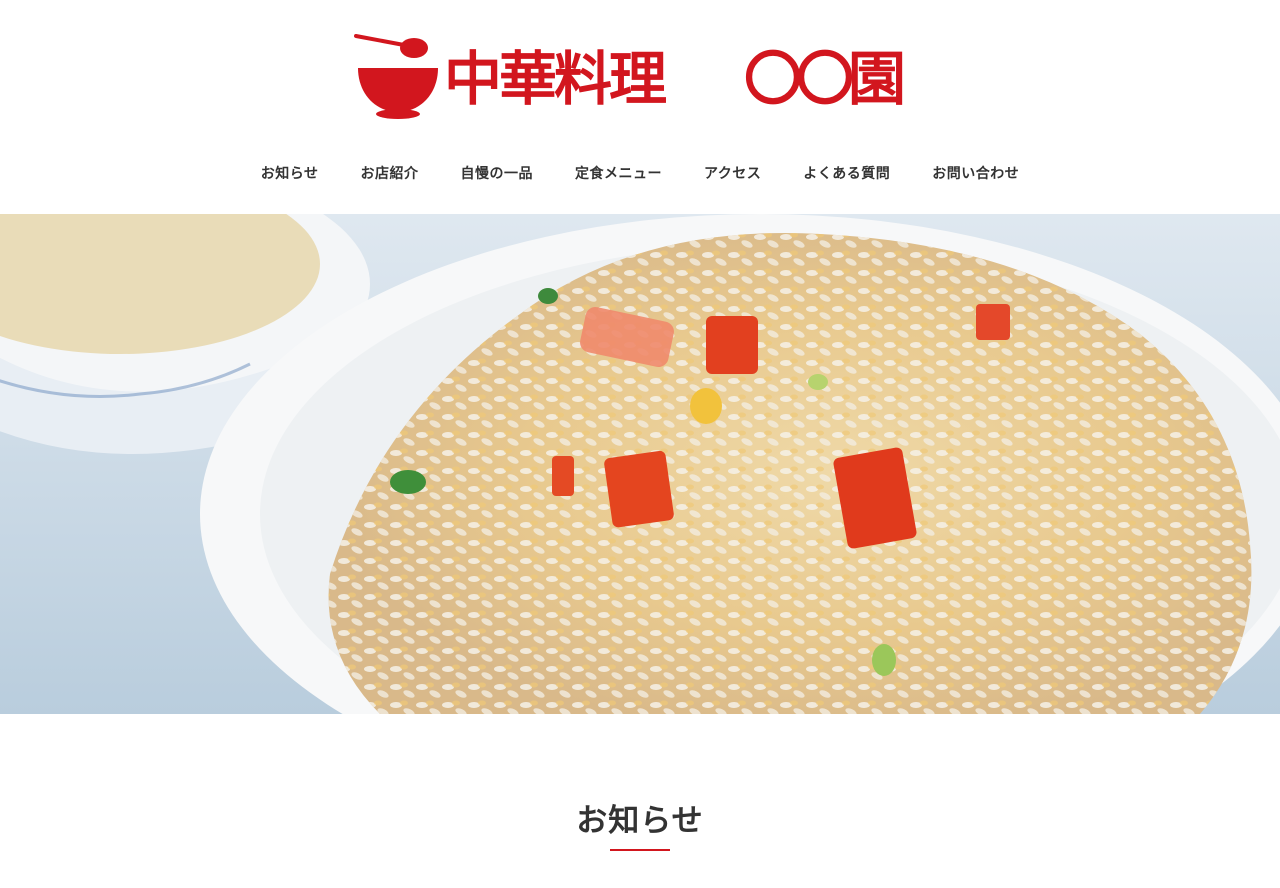 Image resolution: width=1280 pixels, height=888 pixels. Describe the element at coordinates (618, 173) in the screenshot. I see `nav-item-set-menu: 定食メニュー` at that location.